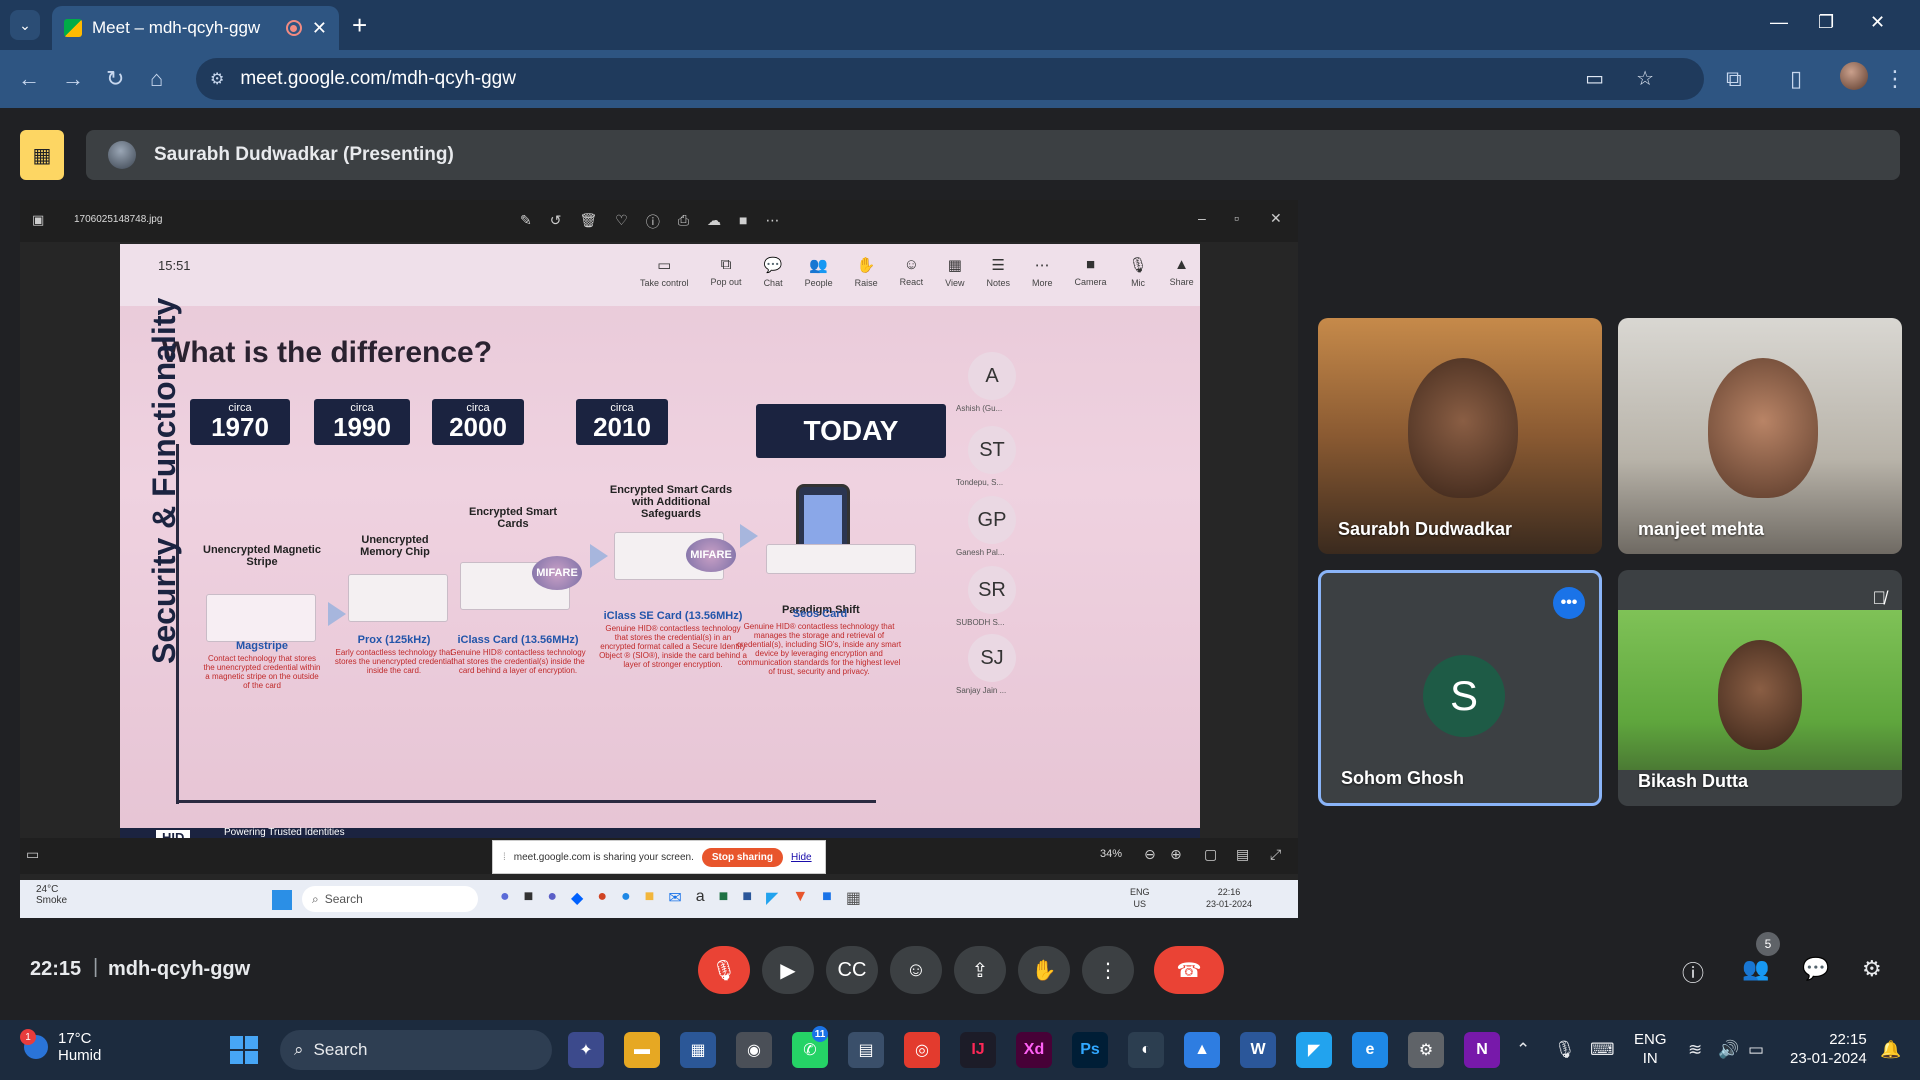  What do you see at coordinates (1426, 1050) in the screenshot?
I see `settings-icon: ⚙` at bounding box center [1426, 1050].